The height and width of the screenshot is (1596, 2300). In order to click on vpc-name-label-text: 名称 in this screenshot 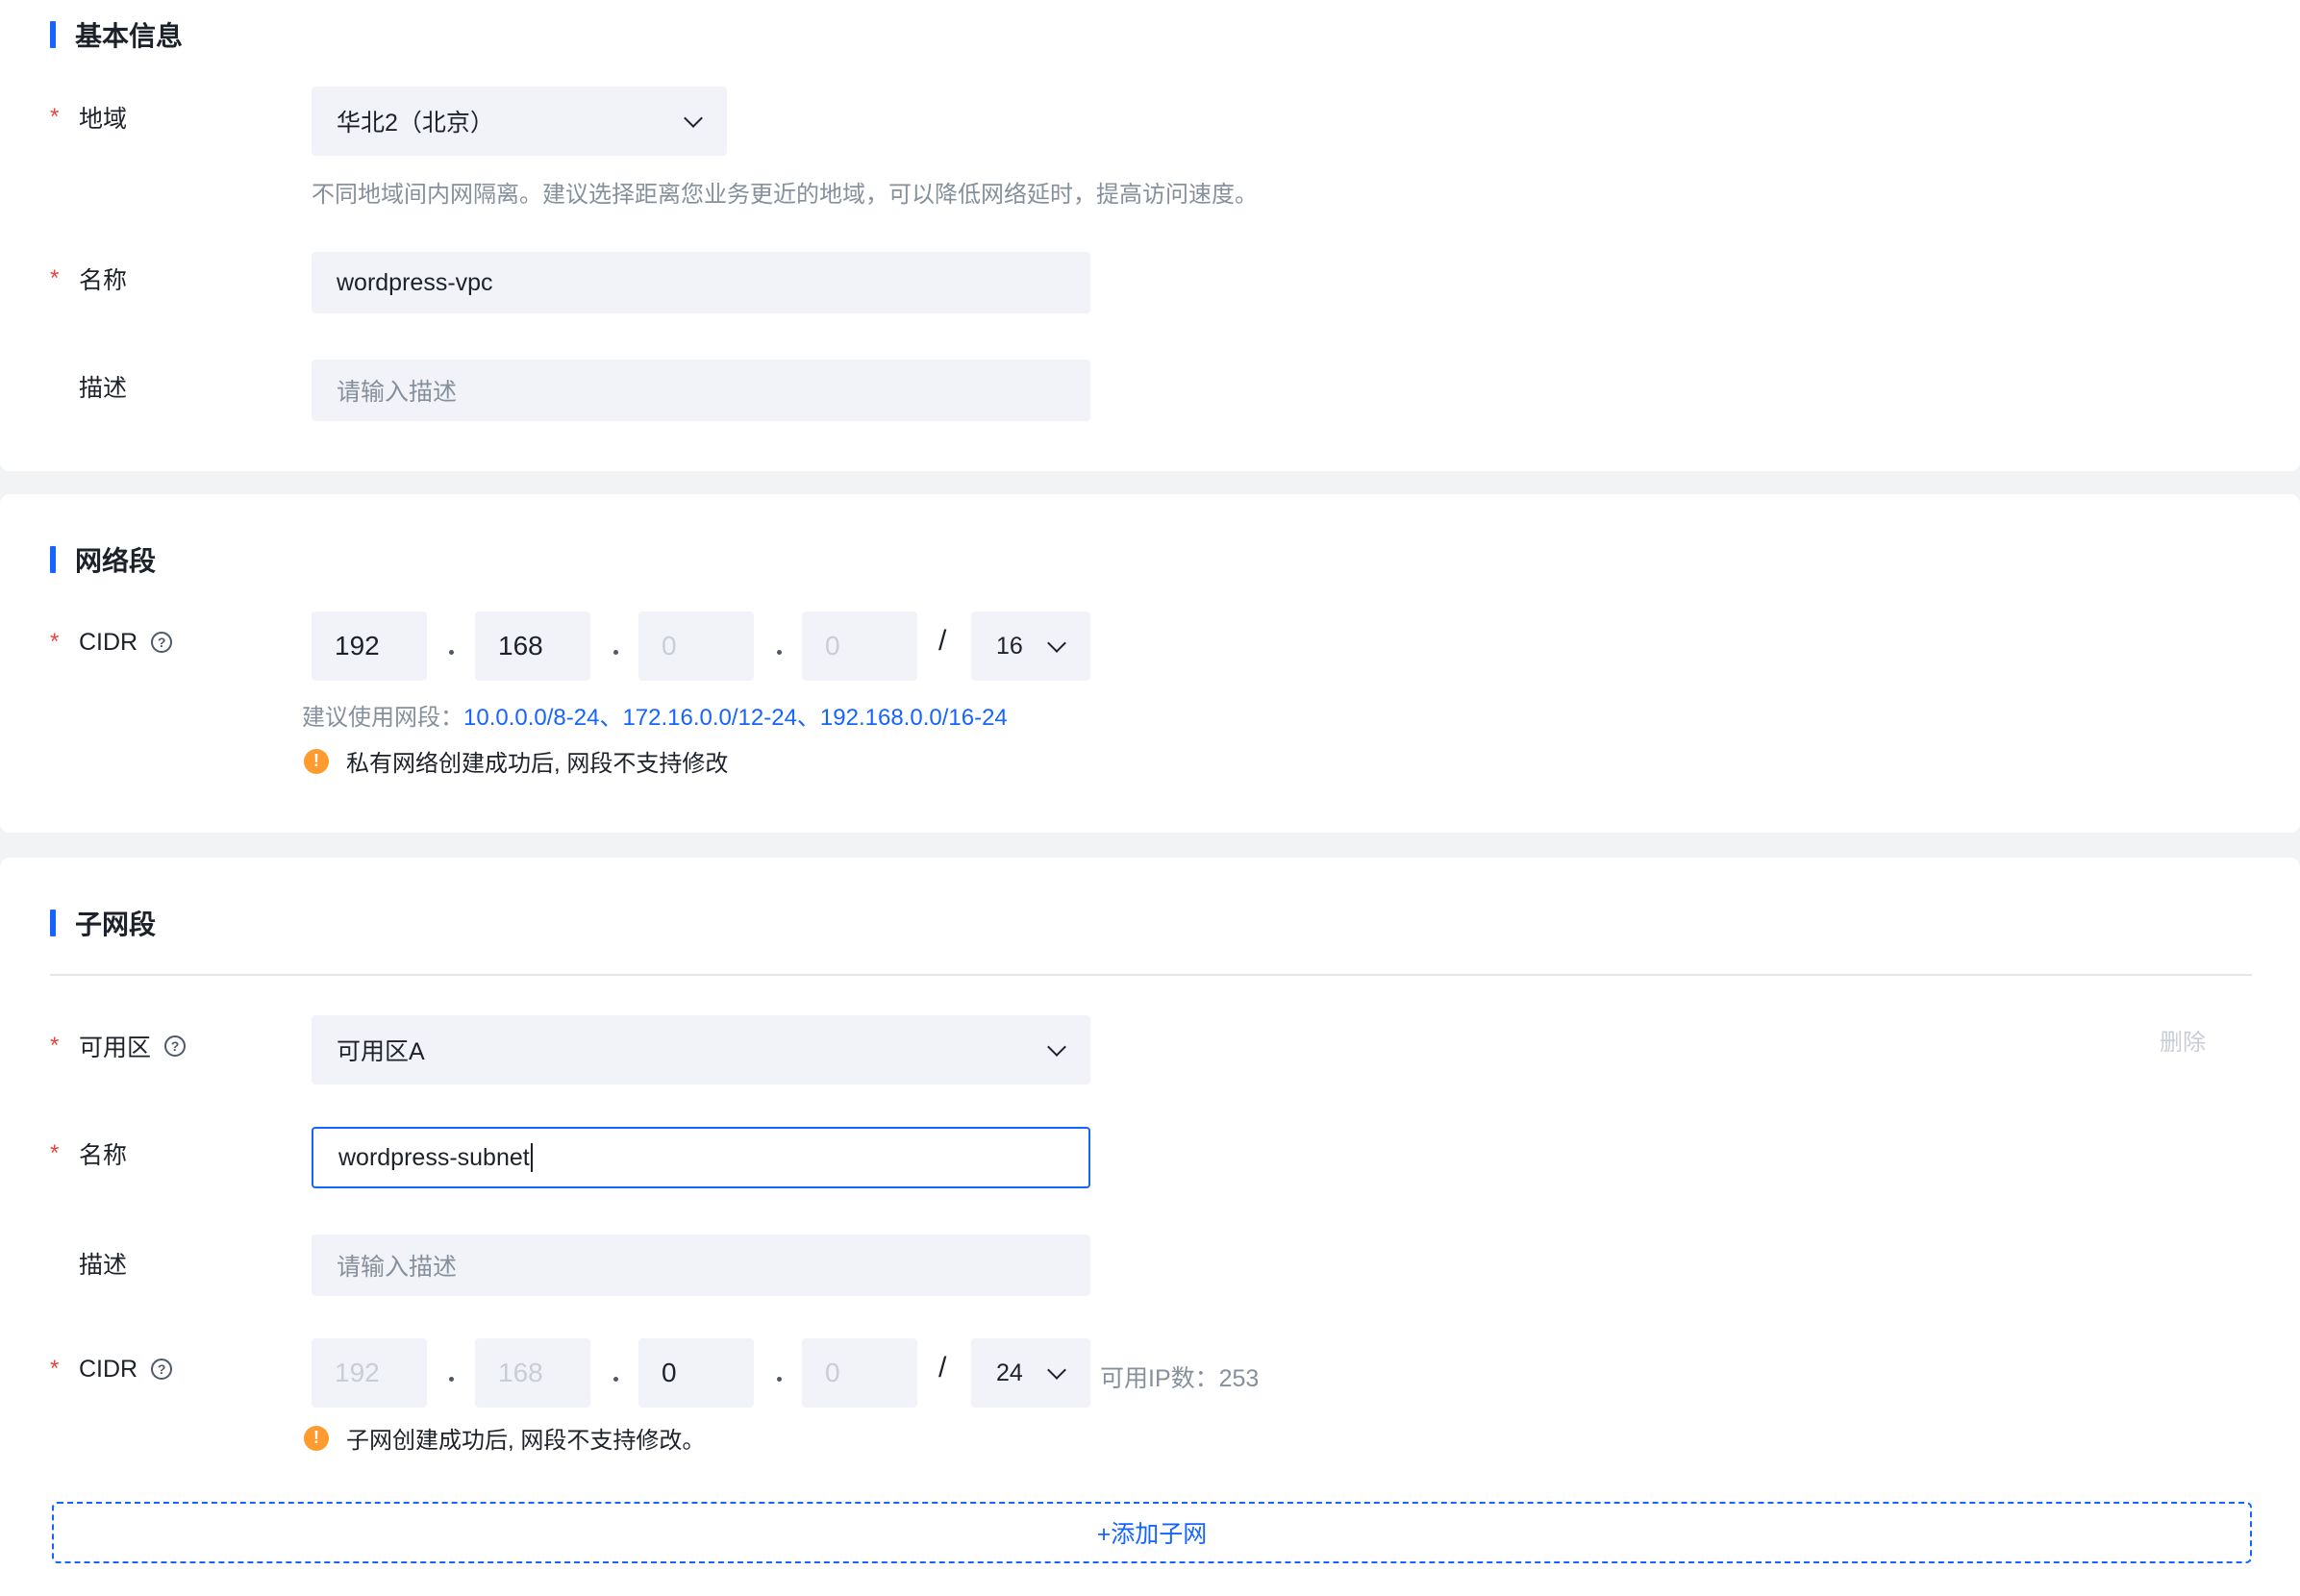, I will do `click(103, 281)`.